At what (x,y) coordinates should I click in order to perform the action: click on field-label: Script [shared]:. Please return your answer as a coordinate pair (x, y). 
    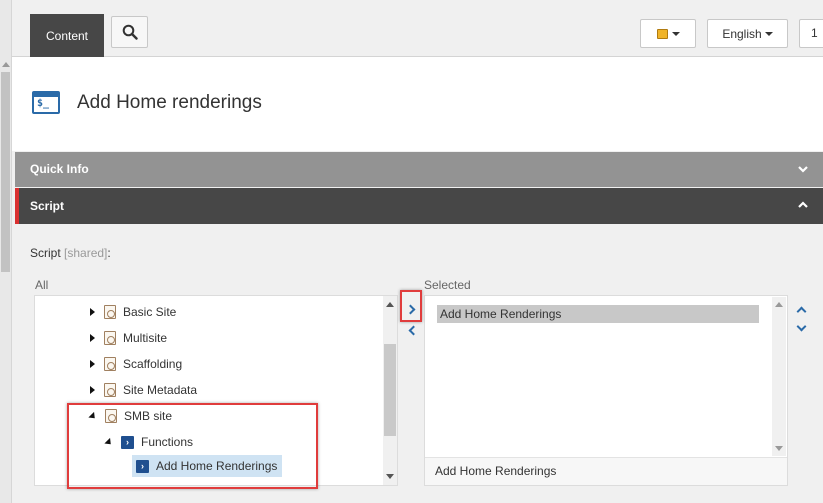
    Looking at the image, I should click on (70, 253).